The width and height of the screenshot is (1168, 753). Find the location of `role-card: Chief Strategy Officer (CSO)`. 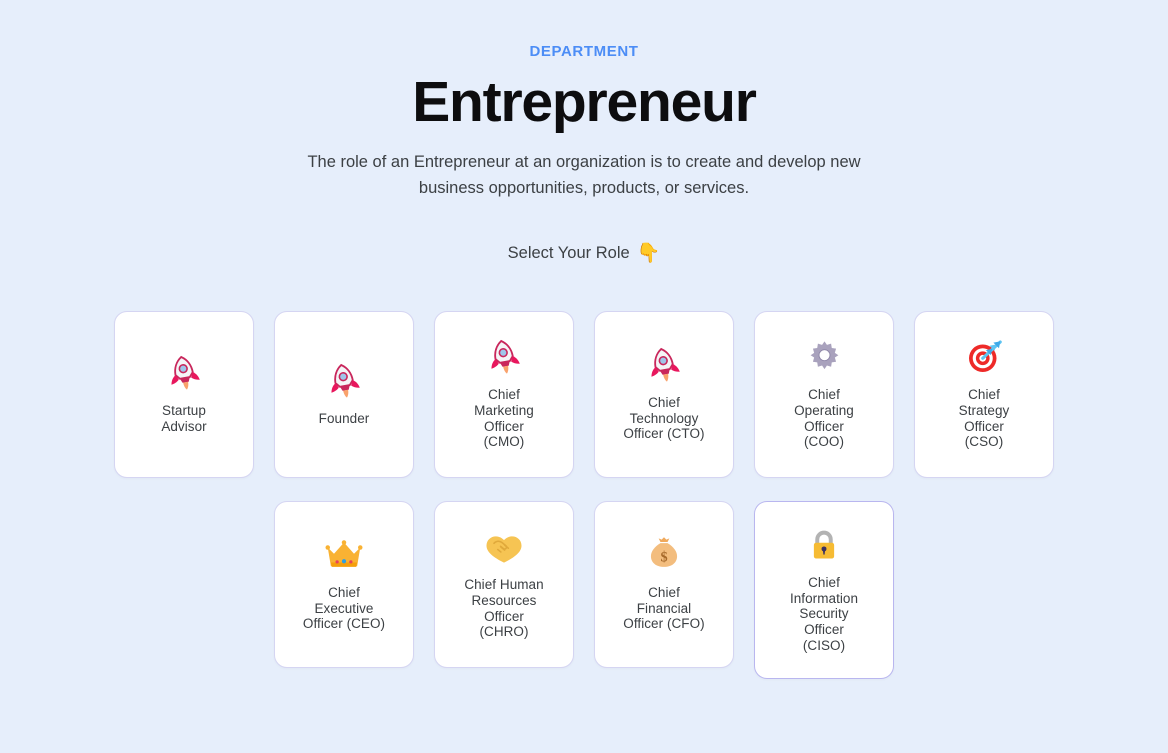

role-card: Chief Strategy Officer (CSO) is located at coordinates (984, 394).